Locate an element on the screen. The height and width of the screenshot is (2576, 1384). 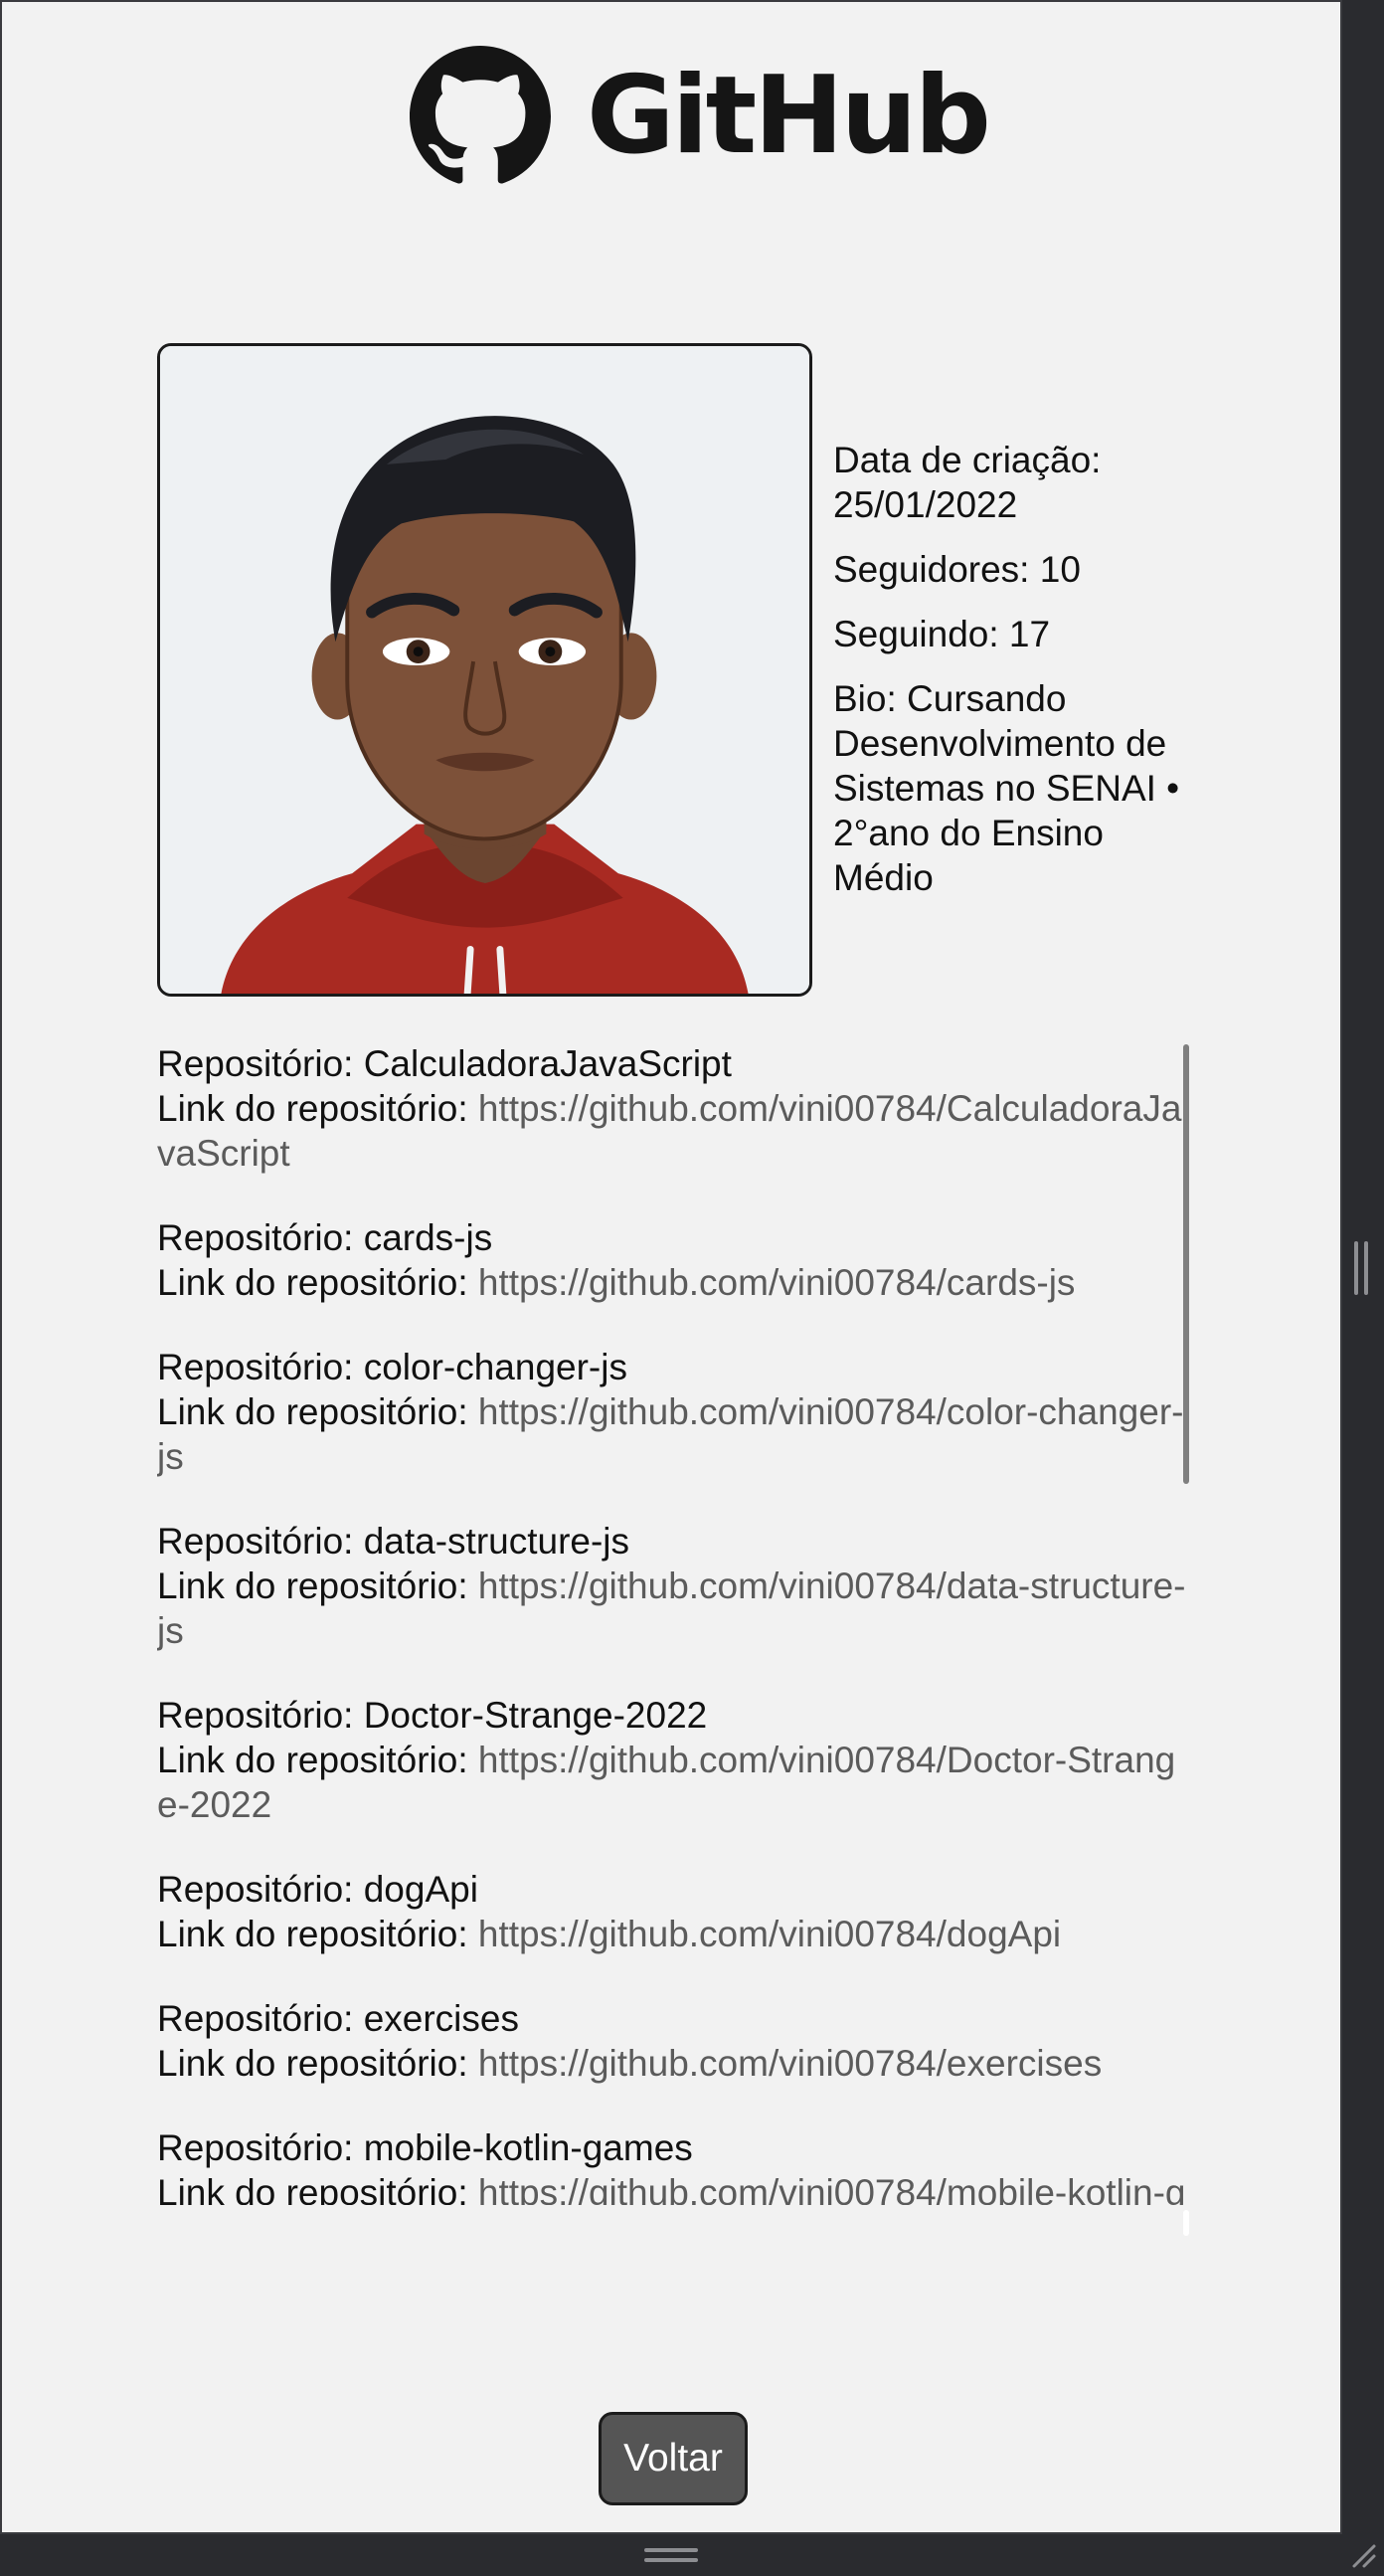
github-logo: GitHub is located at coordinates (700, 116).